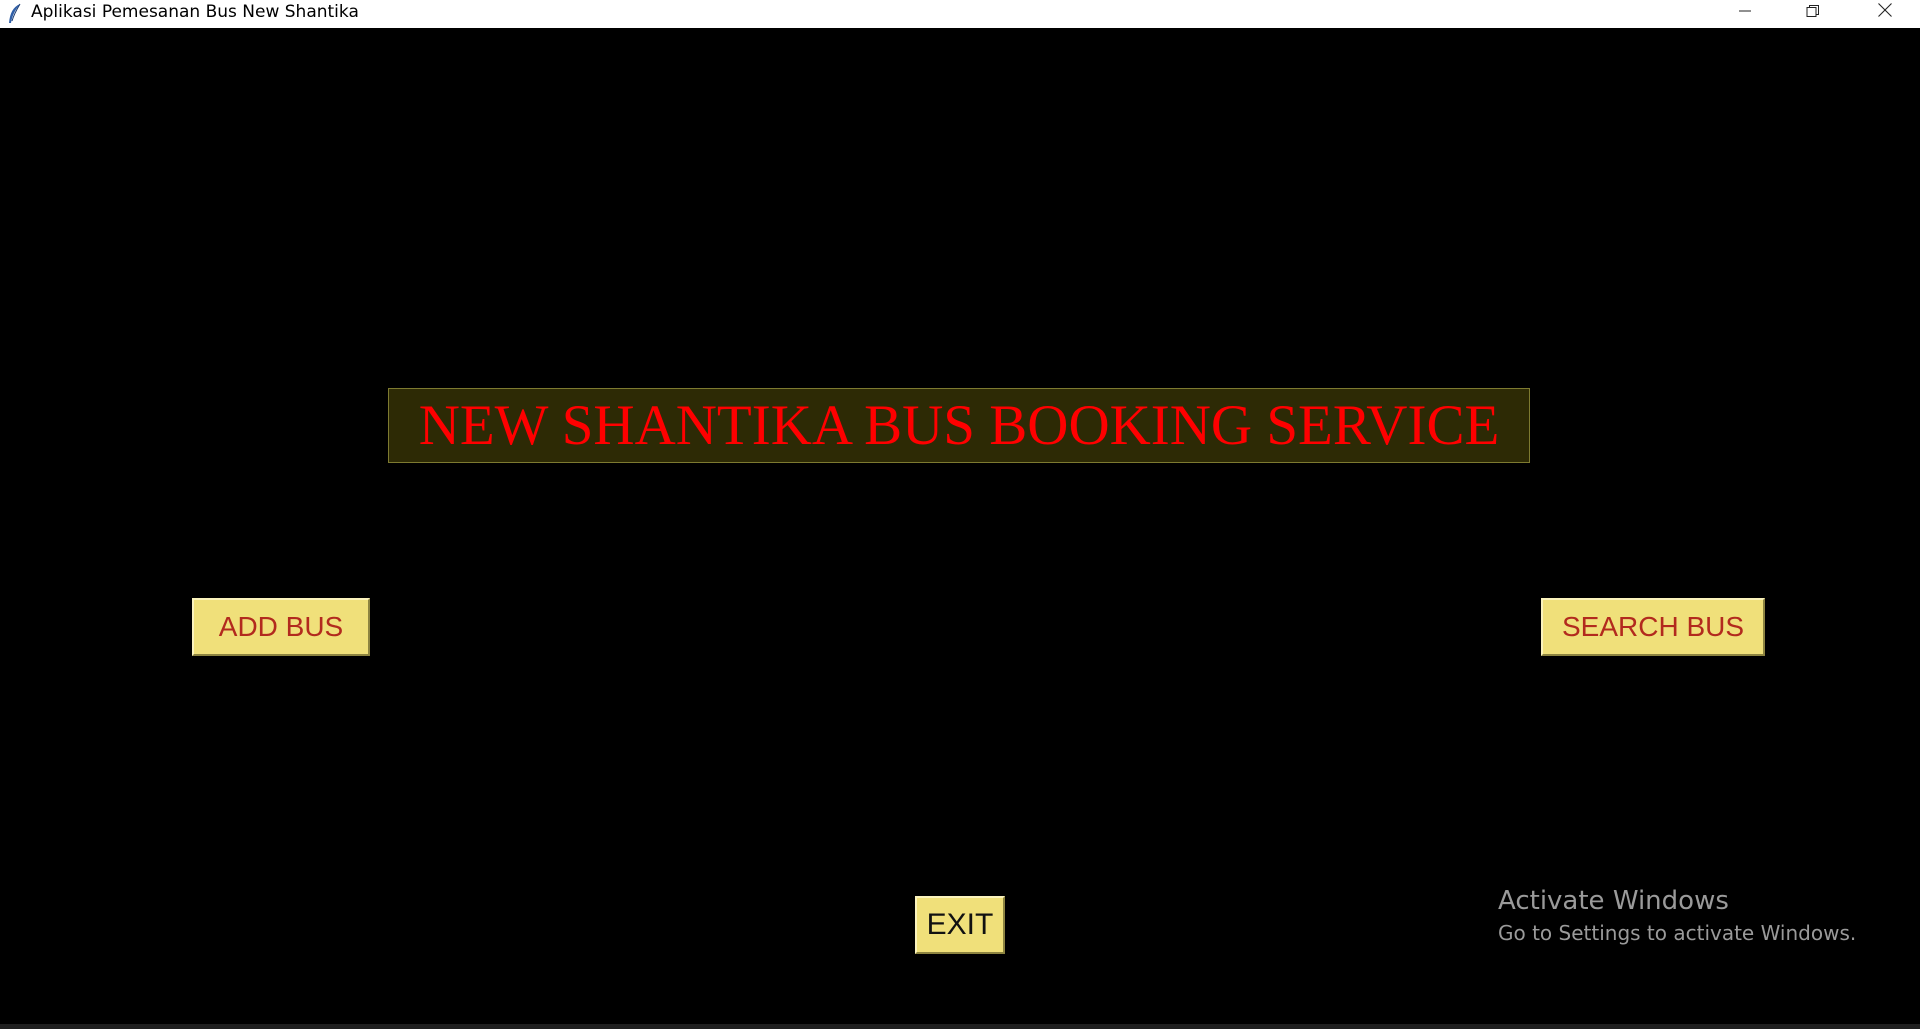 This screenshot has height=1029, width=1920. Describe the element at coordinates (1653, 627) in the screenshot. I see `search-bus-button: SEARCH BUS` at that location.